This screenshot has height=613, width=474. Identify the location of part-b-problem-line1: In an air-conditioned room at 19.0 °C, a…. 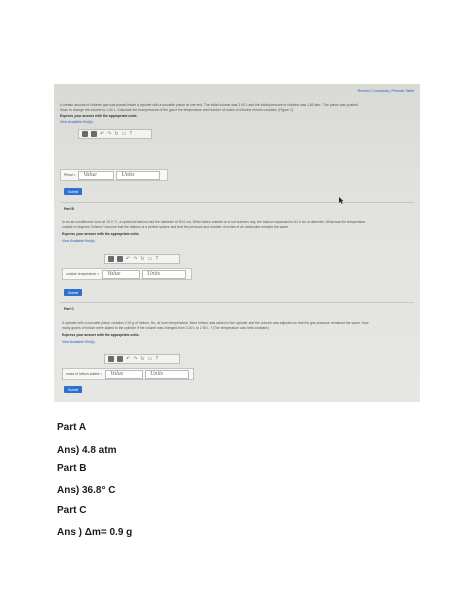
(214, 222).